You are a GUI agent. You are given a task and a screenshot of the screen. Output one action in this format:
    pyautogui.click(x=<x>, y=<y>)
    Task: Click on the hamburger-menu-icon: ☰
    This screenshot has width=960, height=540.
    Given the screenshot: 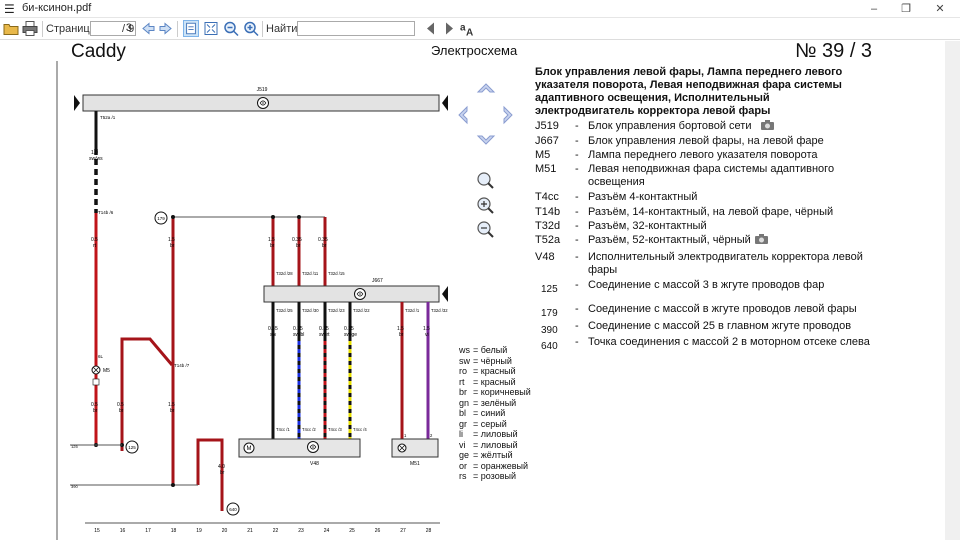 What is the action you would take?
    pyautogui.click(x=10, y=9)
    